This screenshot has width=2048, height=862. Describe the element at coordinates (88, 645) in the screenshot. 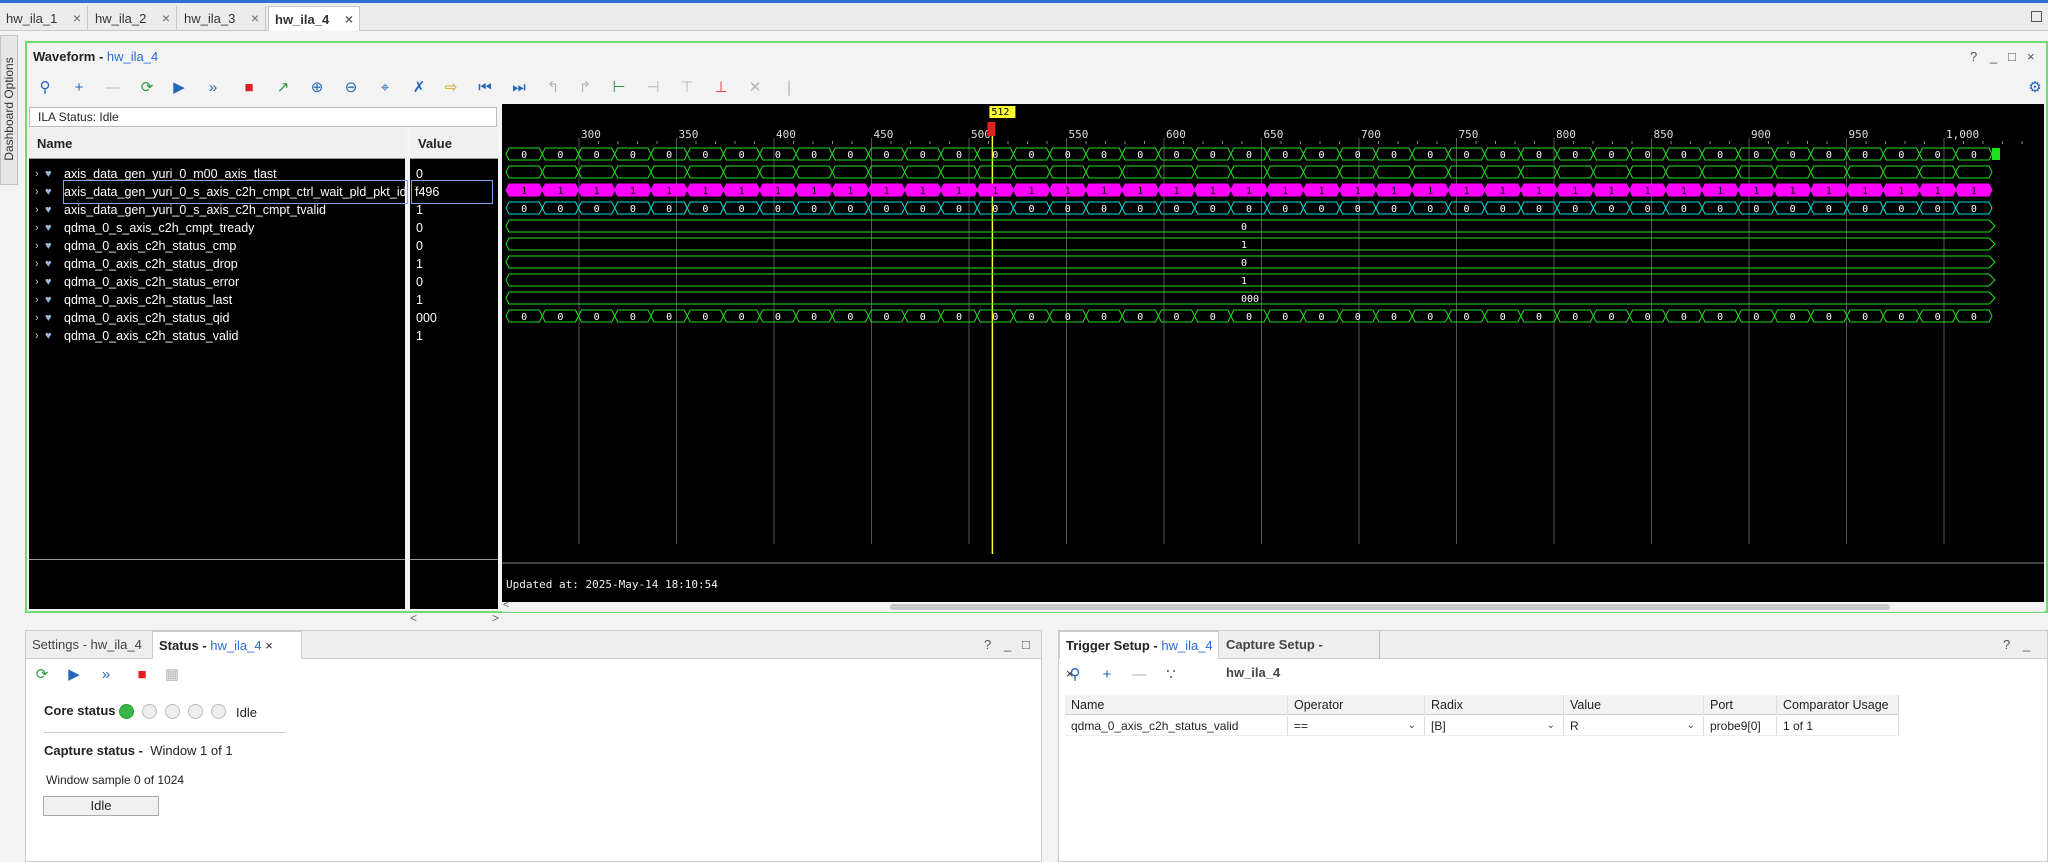

I see `tab-settings: Settings - hw_ila_4` at that location.